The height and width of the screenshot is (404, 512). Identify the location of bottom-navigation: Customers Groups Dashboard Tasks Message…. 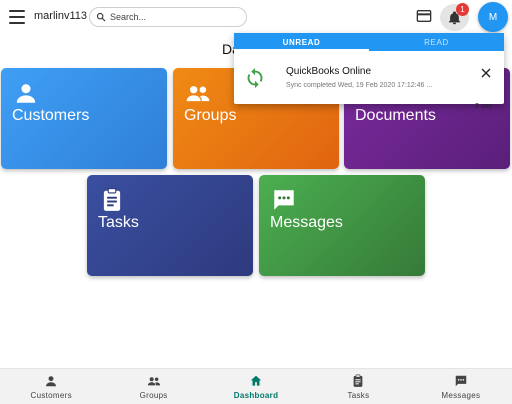
(256, 386).